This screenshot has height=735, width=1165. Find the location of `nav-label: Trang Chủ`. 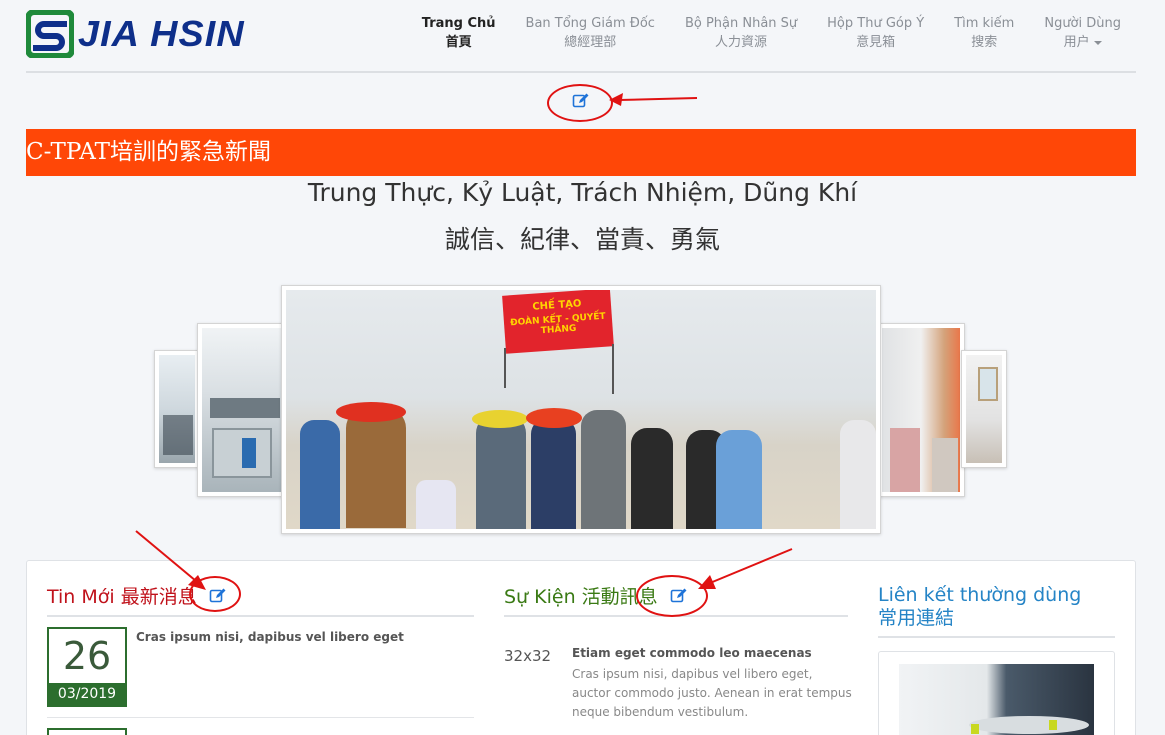

nav-label: Trang Chủ is located at coordinates (458, 23).